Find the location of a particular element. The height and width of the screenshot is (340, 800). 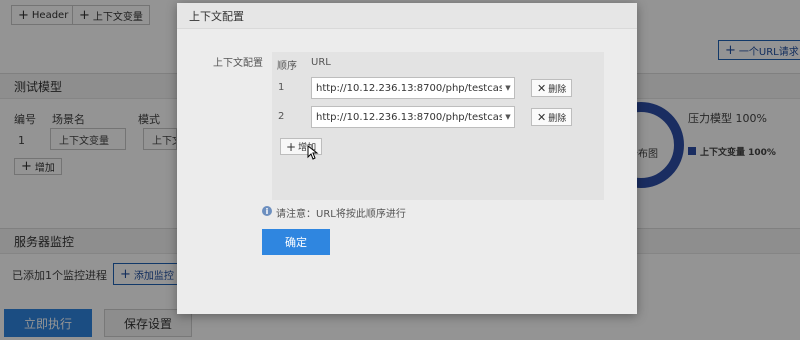

url-row-order: 2 is located at coordinates (281, 116).